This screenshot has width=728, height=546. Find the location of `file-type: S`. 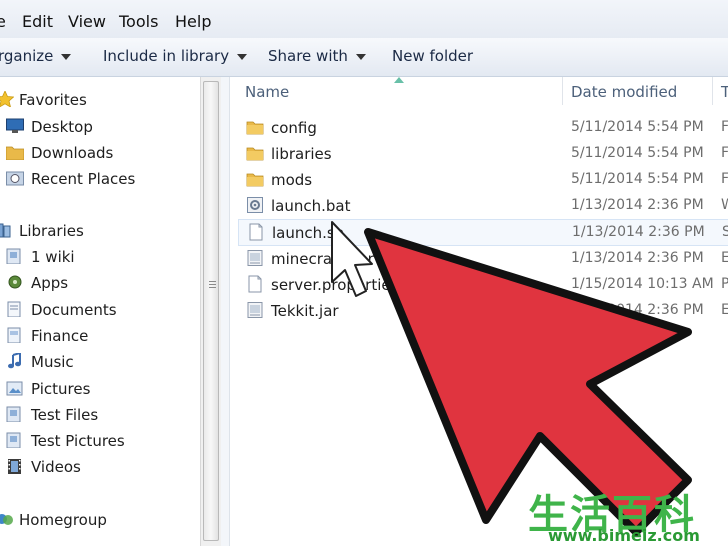

file-type: S is located at coordinates (725, 232).